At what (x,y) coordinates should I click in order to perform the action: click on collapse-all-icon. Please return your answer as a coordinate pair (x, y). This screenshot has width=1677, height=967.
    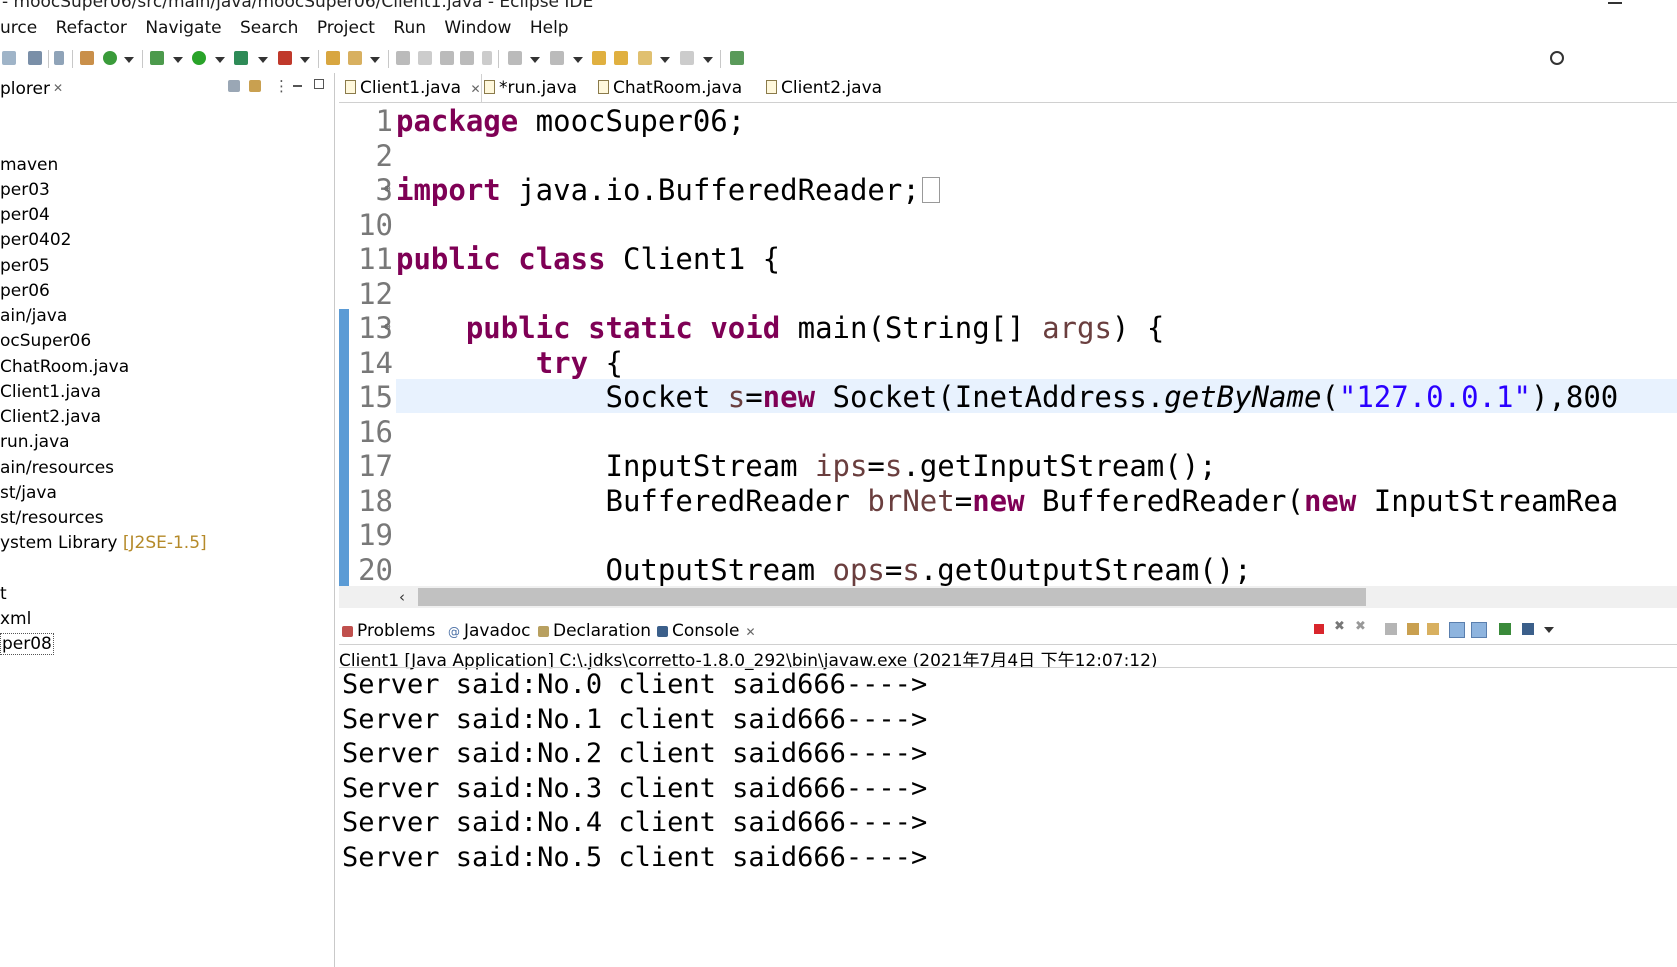
    Looking at the image, I should click on (234, 86).